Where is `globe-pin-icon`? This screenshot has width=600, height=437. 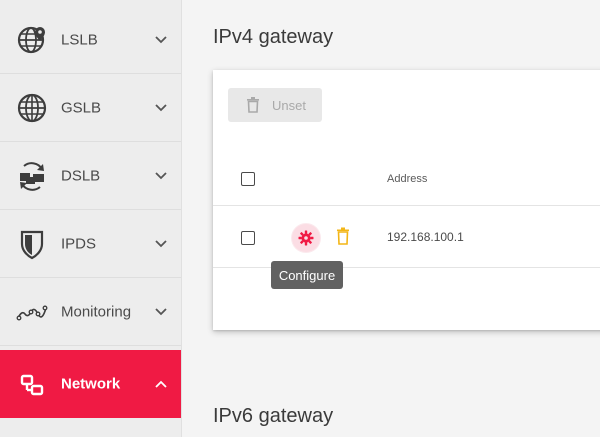
globe-pin-icon is located at coordinates (32, 40).